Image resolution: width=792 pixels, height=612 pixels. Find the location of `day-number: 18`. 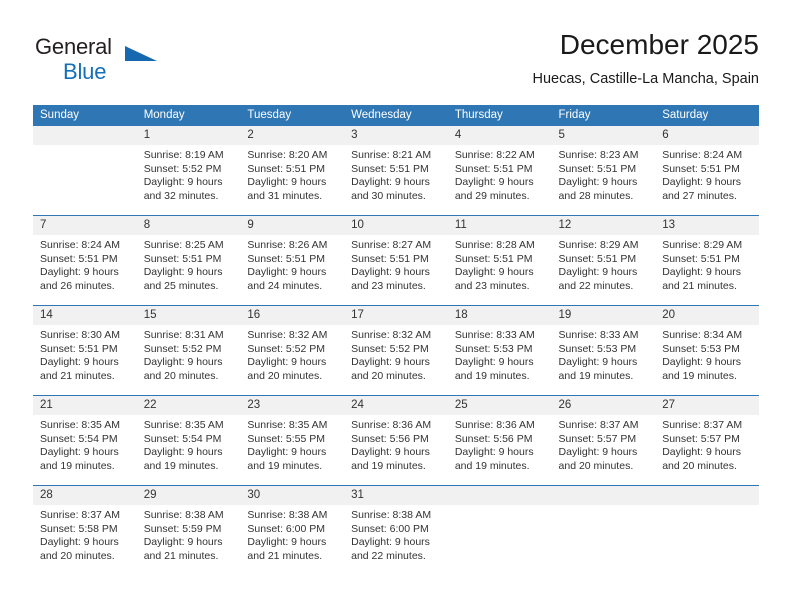

day-number: 18 is located at coordinates (499, 315).